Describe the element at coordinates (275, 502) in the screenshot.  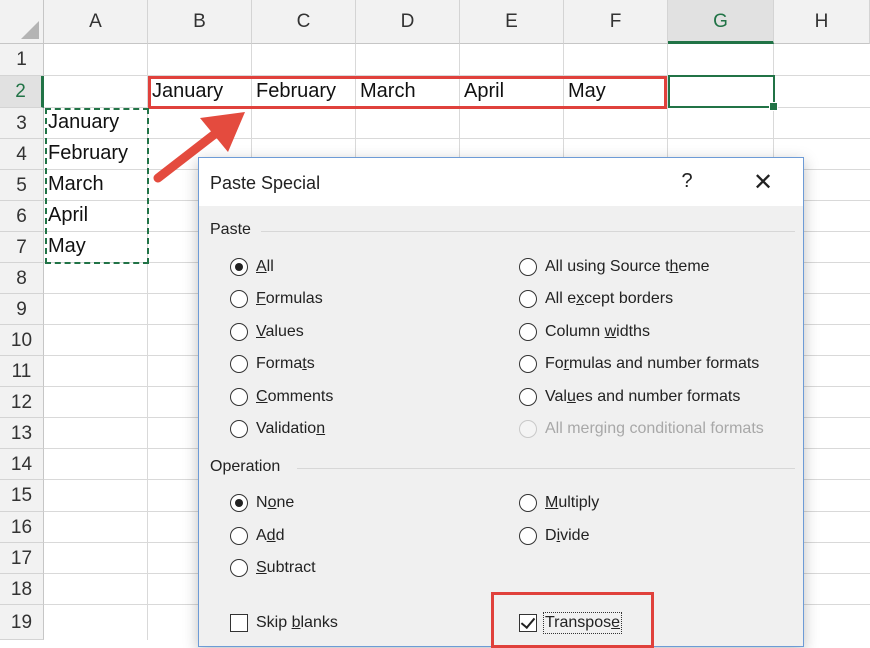
I see `option-label: None` at that location.